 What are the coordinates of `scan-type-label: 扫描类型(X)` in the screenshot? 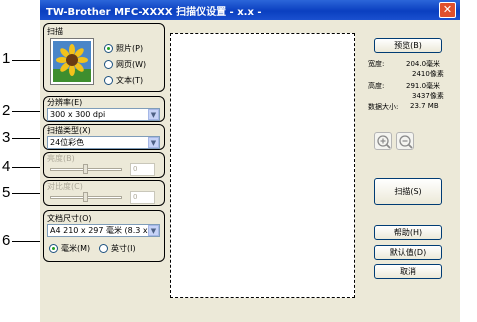 It's located at (69, 130).